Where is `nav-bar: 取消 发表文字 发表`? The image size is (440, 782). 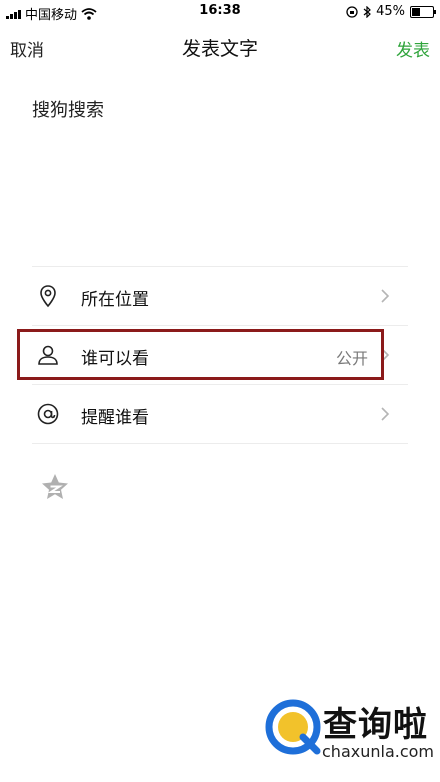 nav-bar: 取消 发表文字 发表 is located at coordinates (220, 47).